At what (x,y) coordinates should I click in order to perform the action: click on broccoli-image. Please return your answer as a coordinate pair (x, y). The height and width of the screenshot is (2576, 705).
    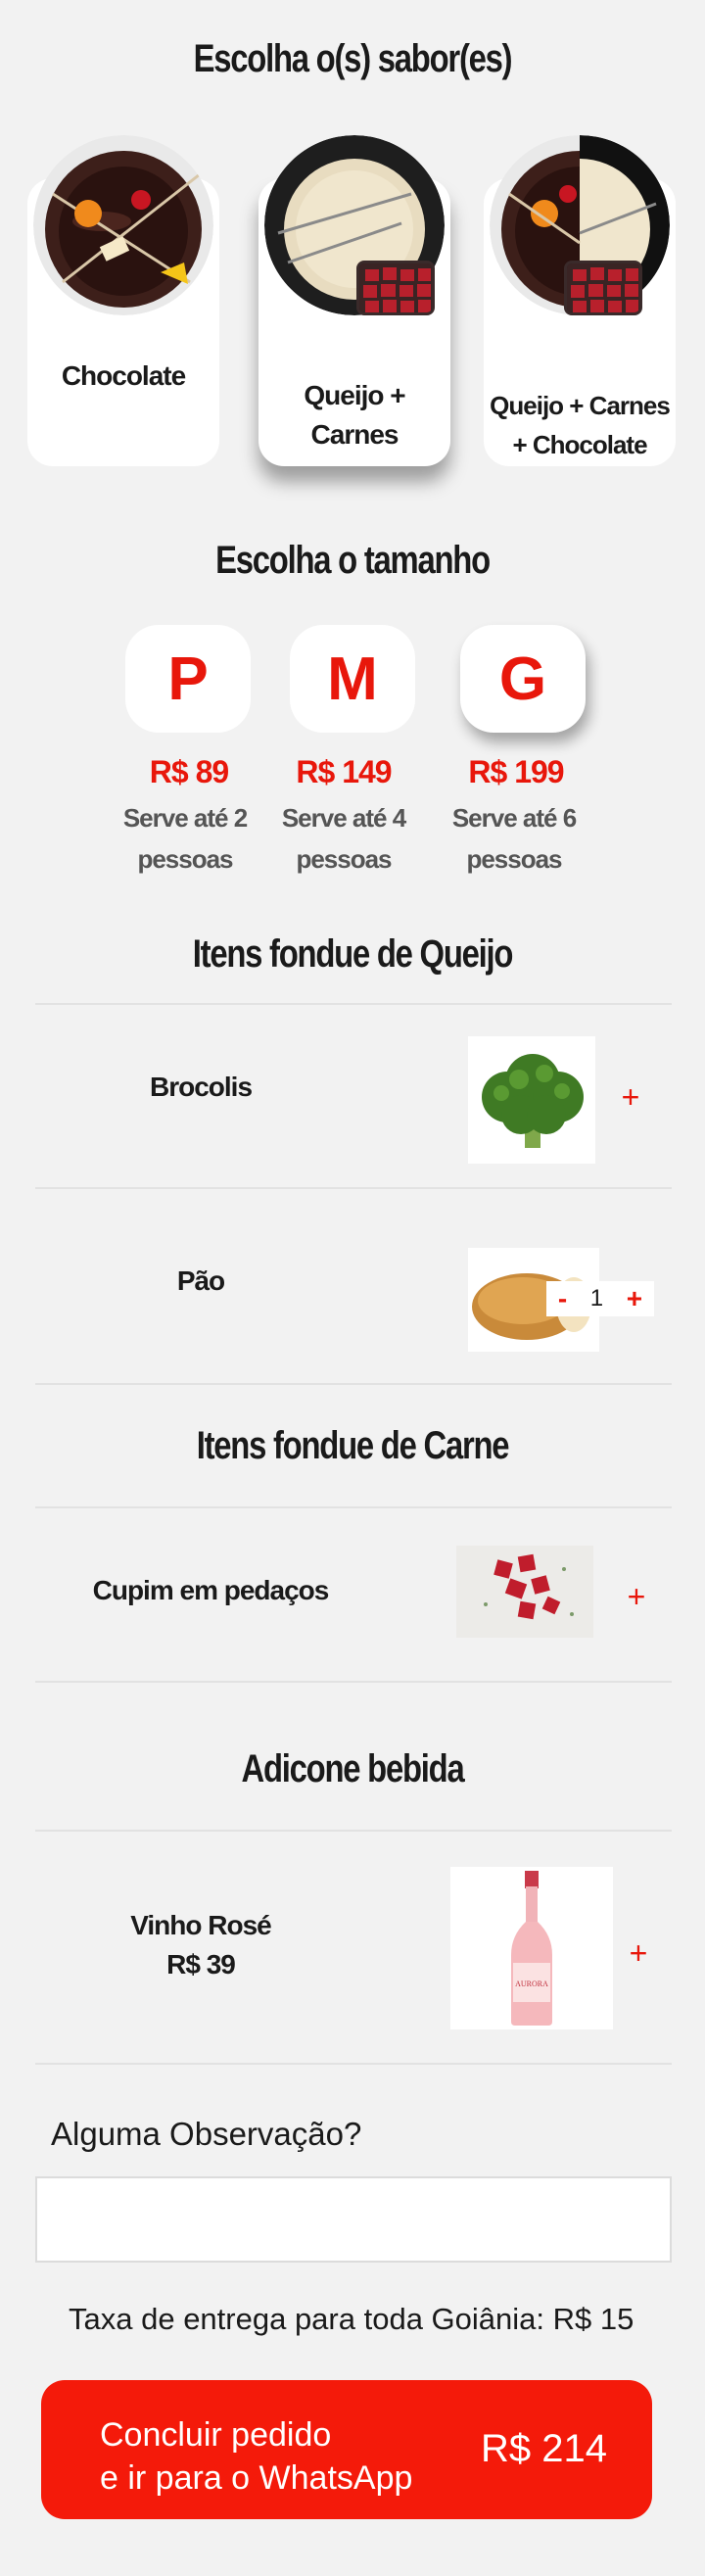
    Looking at the image, I should click on (531, 1100).